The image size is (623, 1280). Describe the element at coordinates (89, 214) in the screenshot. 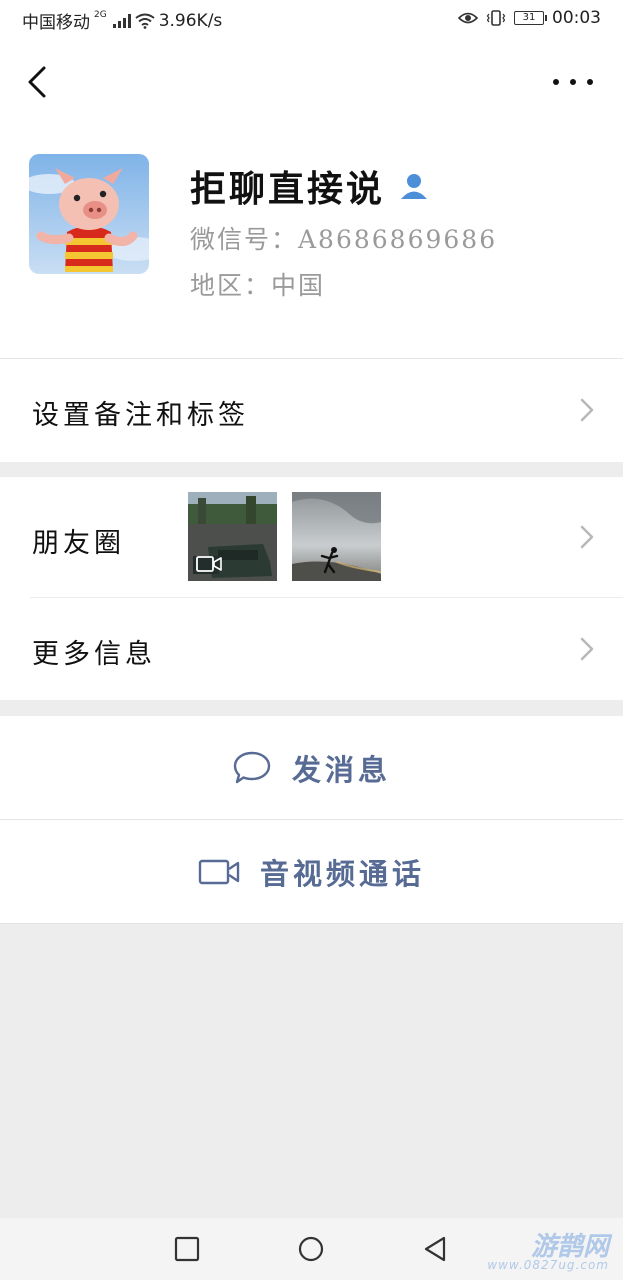

I see `avatar` at that location.